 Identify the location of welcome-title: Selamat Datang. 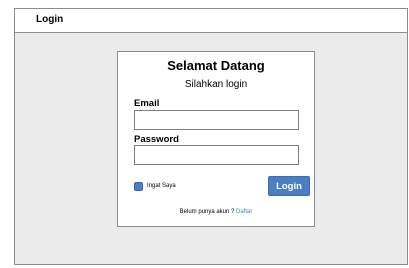
(216, 65).